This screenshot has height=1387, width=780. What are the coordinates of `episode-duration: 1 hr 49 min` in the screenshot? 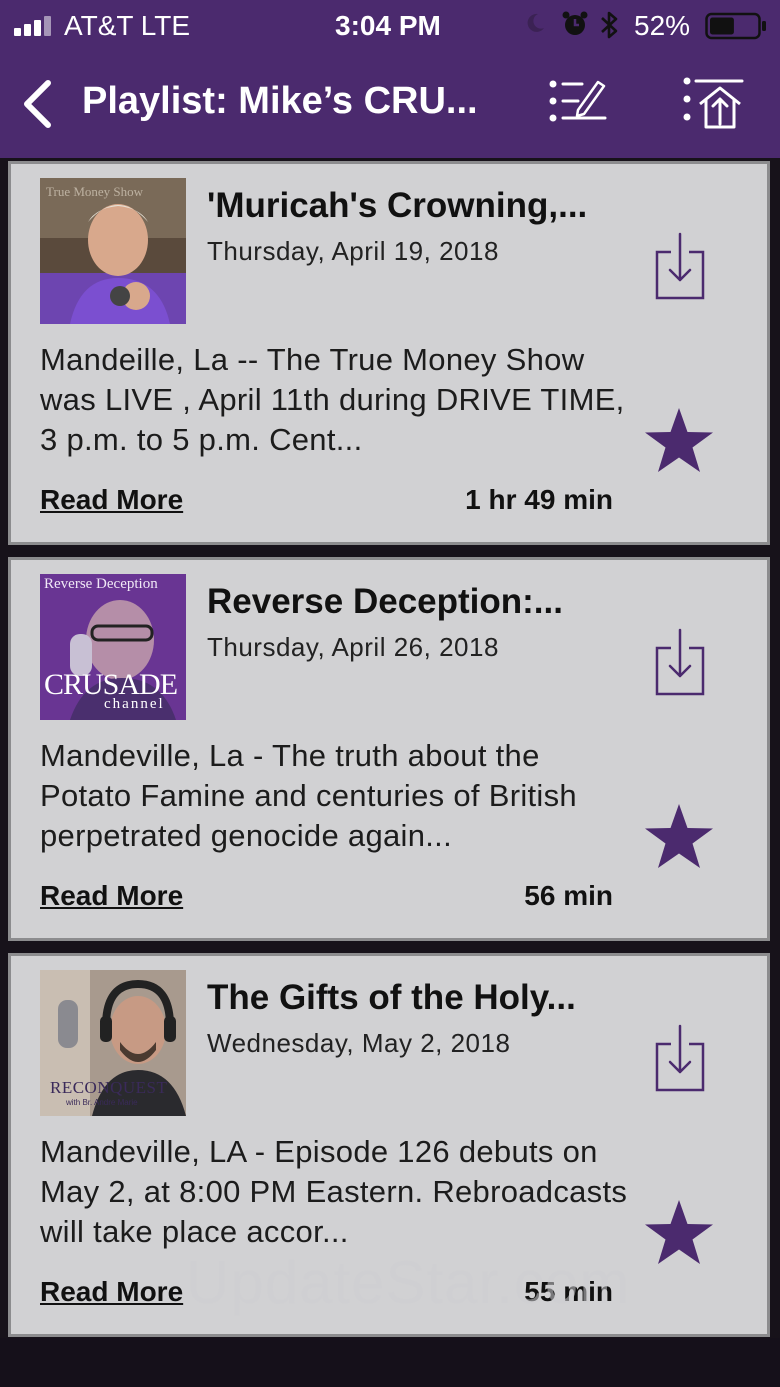 It's located at (539, 499).